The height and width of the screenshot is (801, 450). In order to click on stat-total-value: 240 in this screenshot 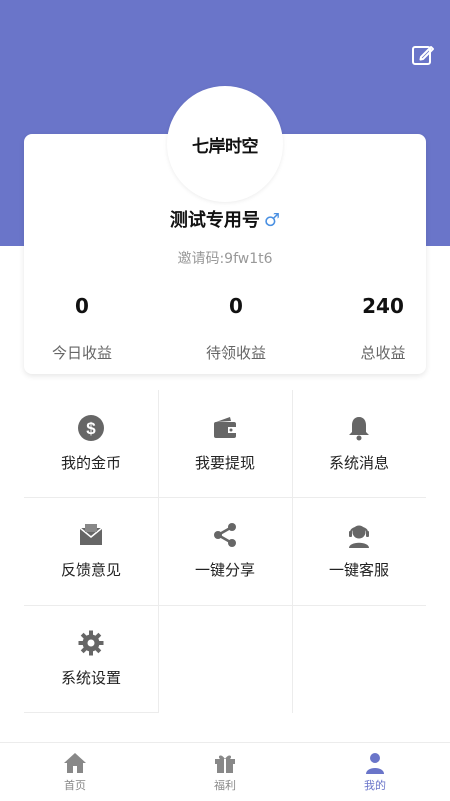, I will do `click(383, 306)`.